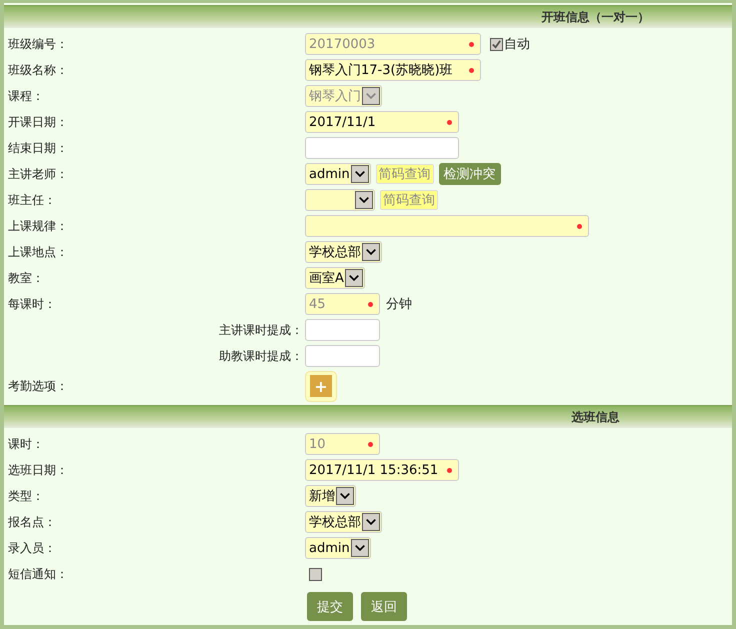 This screenshot has width=736, height=629. I want to click on field-label: 班主任：, so click(32, 199).